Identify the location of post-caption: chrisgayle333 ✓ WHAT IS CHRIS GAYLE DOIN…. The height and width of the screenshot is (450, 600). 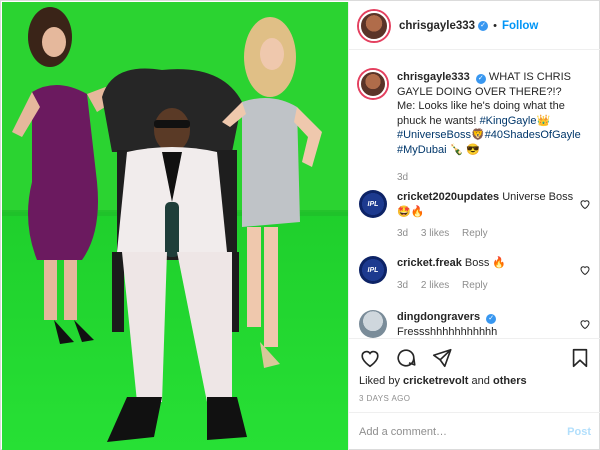
(477, 128).